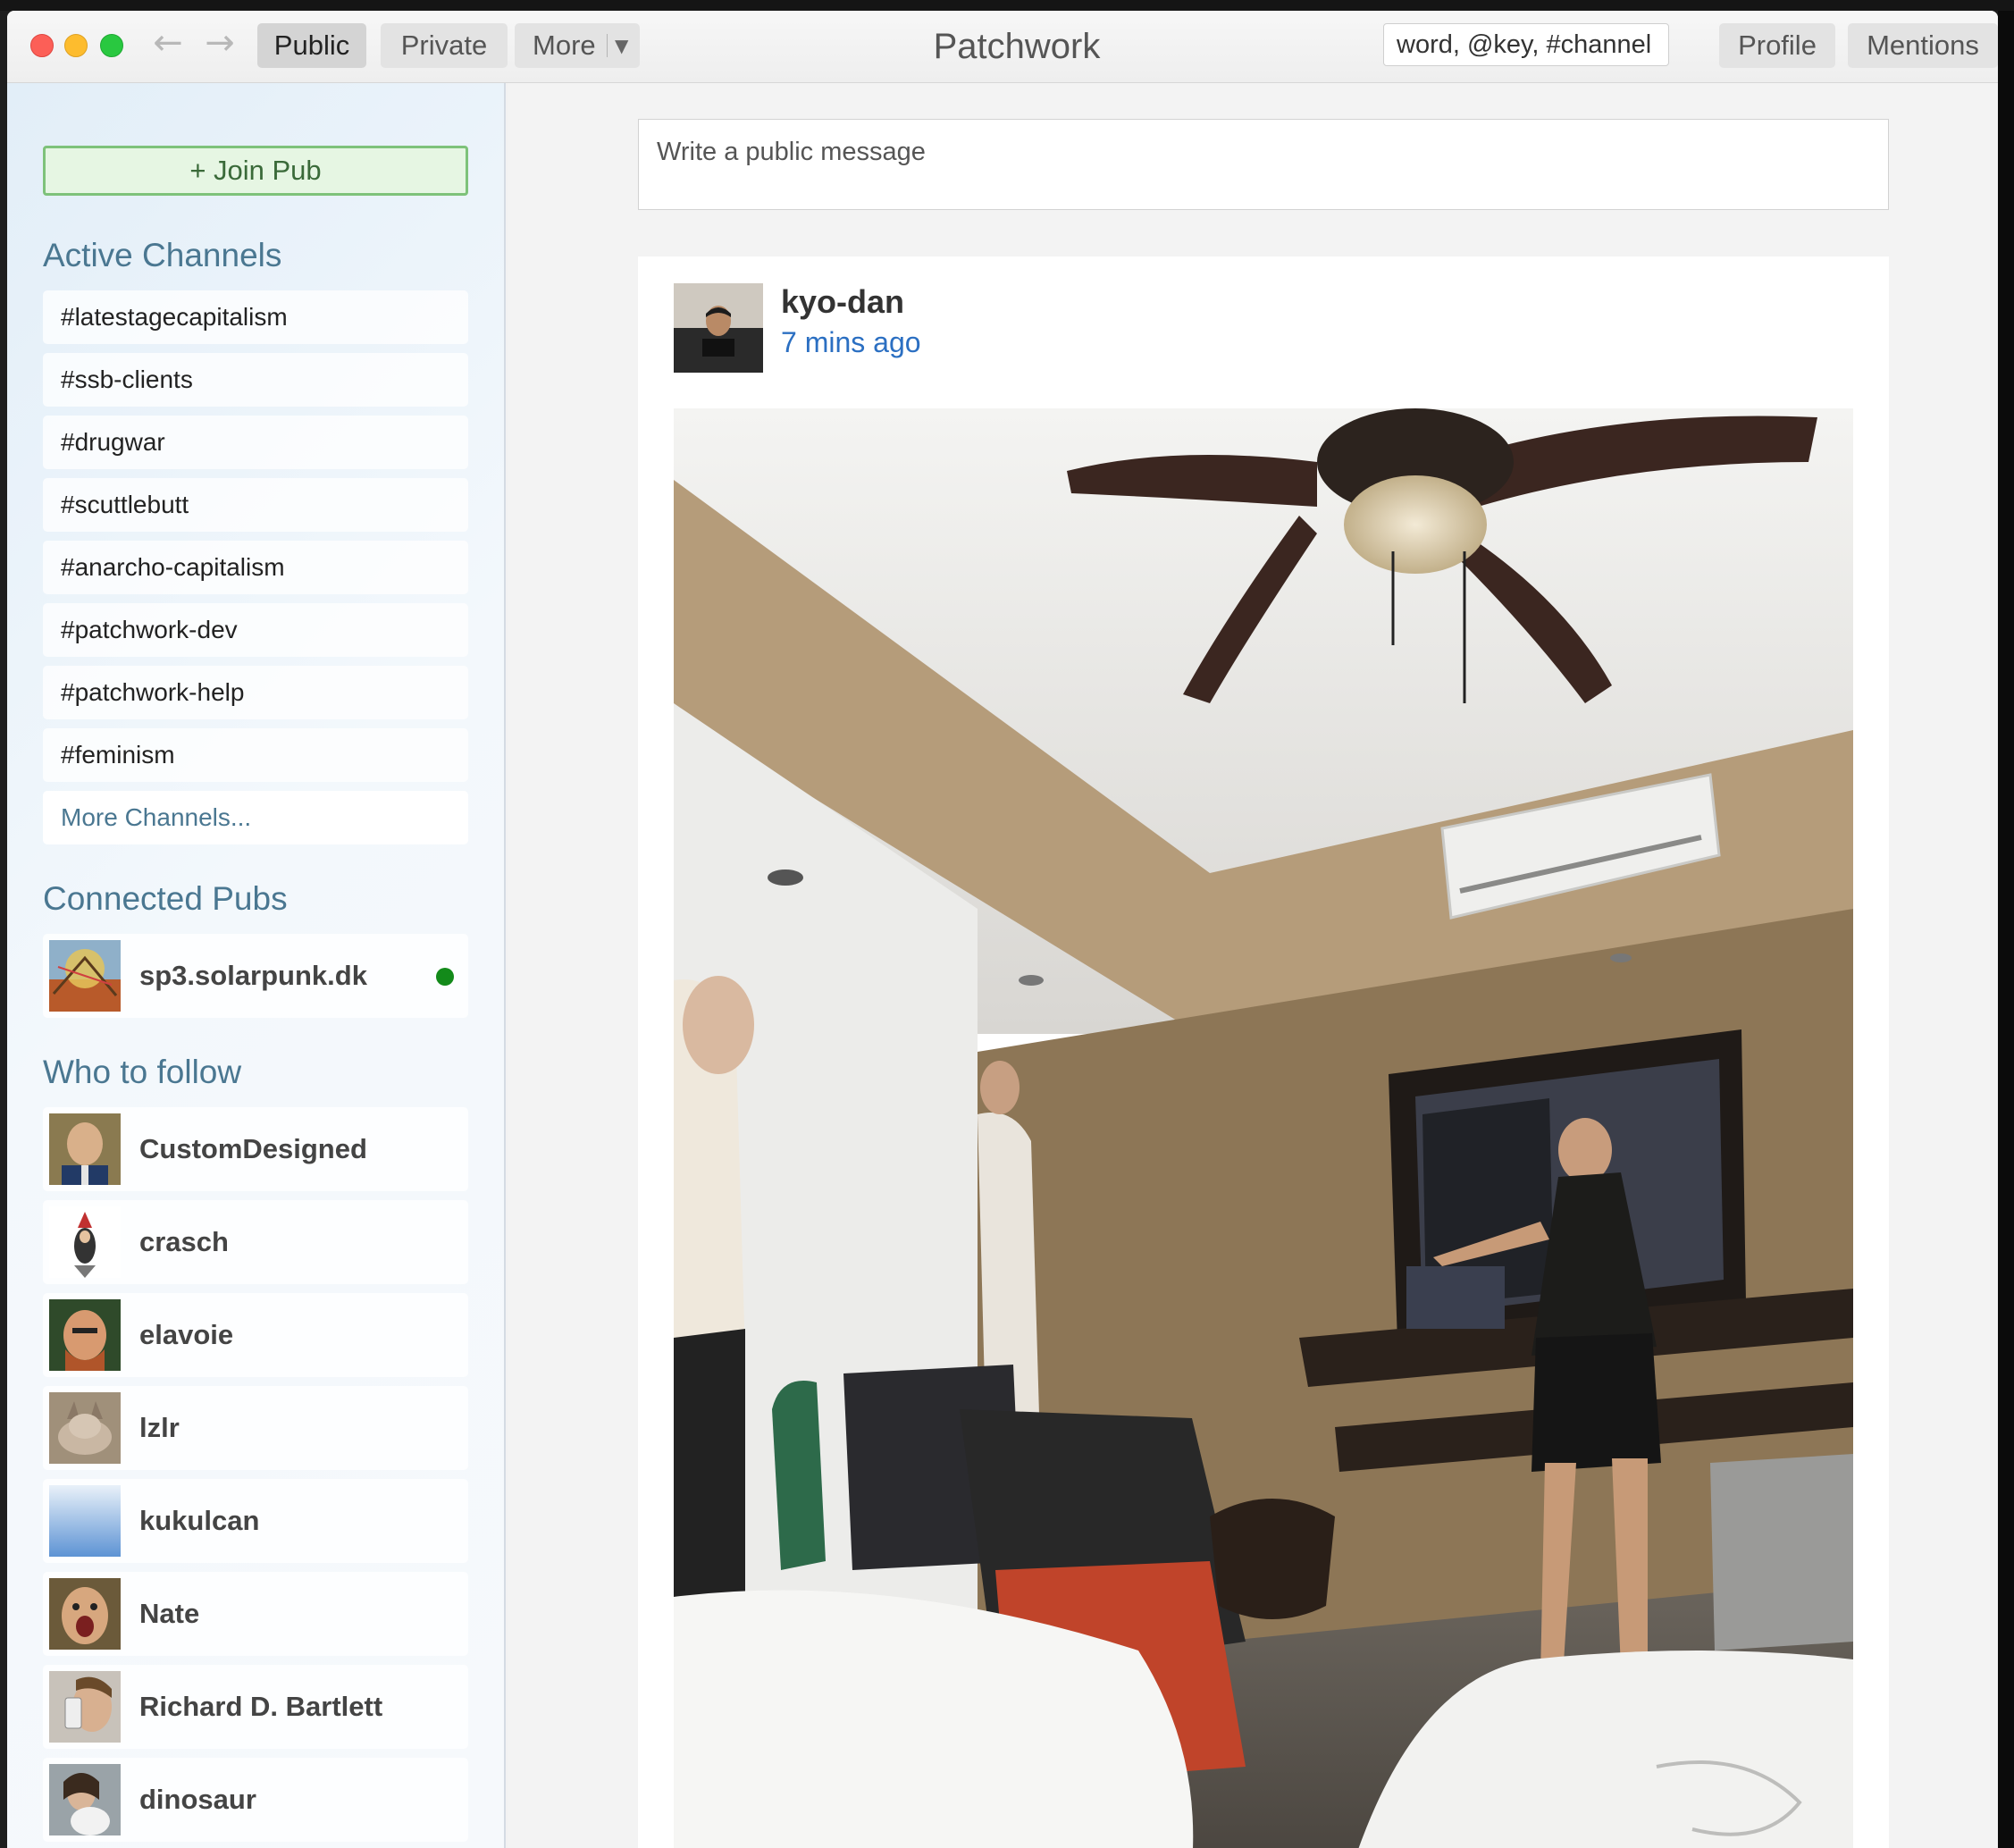 This screenshot has width=2014, height=1848. What do you see at coordinates (168, 43) in the screenshot?
I see `back-arrow-icon: ←` at bounding box center [168, 43].